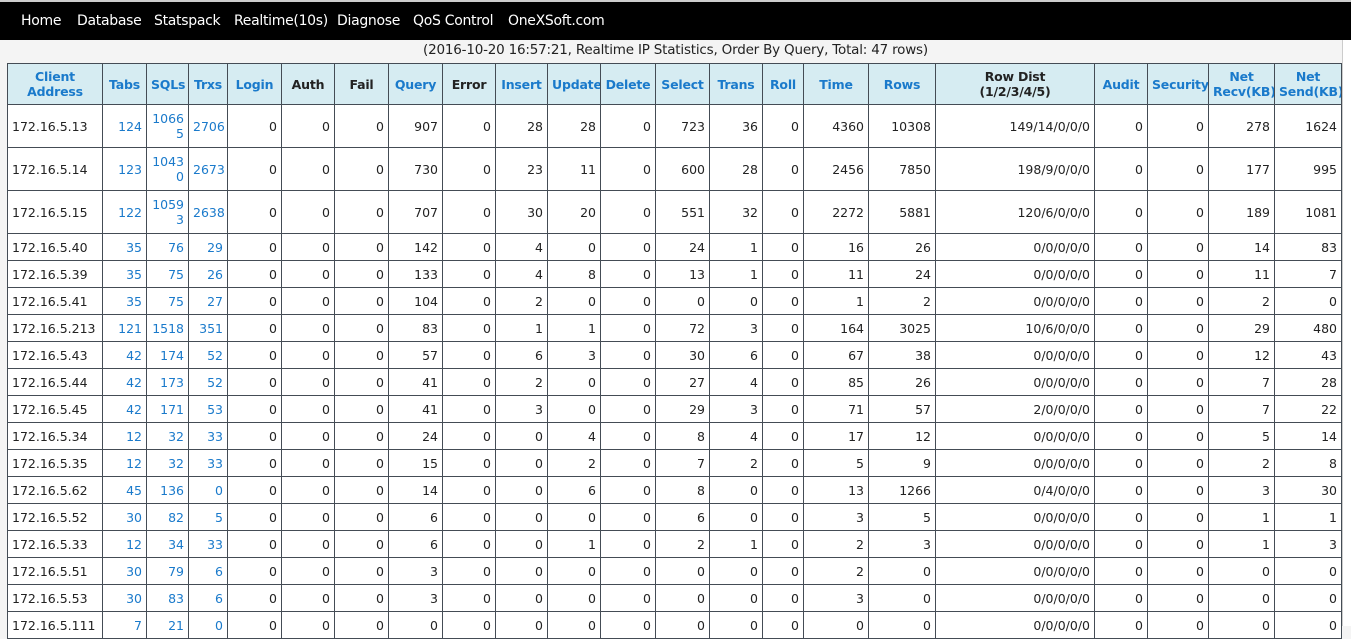 This screenshot has width=1351, height=639. I want to click on column-header: Login, so click(254, 84).